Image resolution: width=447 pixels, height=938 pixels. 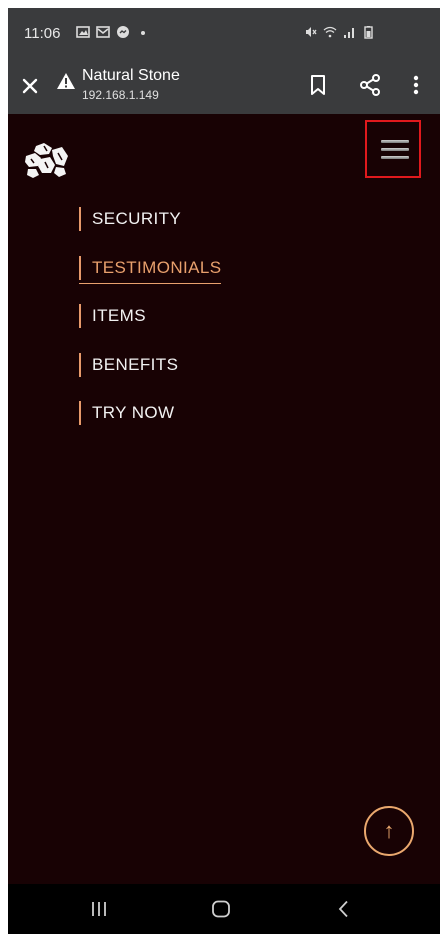 I want to click on nav-item-label: SECURITY, so click(x=137, y=218).